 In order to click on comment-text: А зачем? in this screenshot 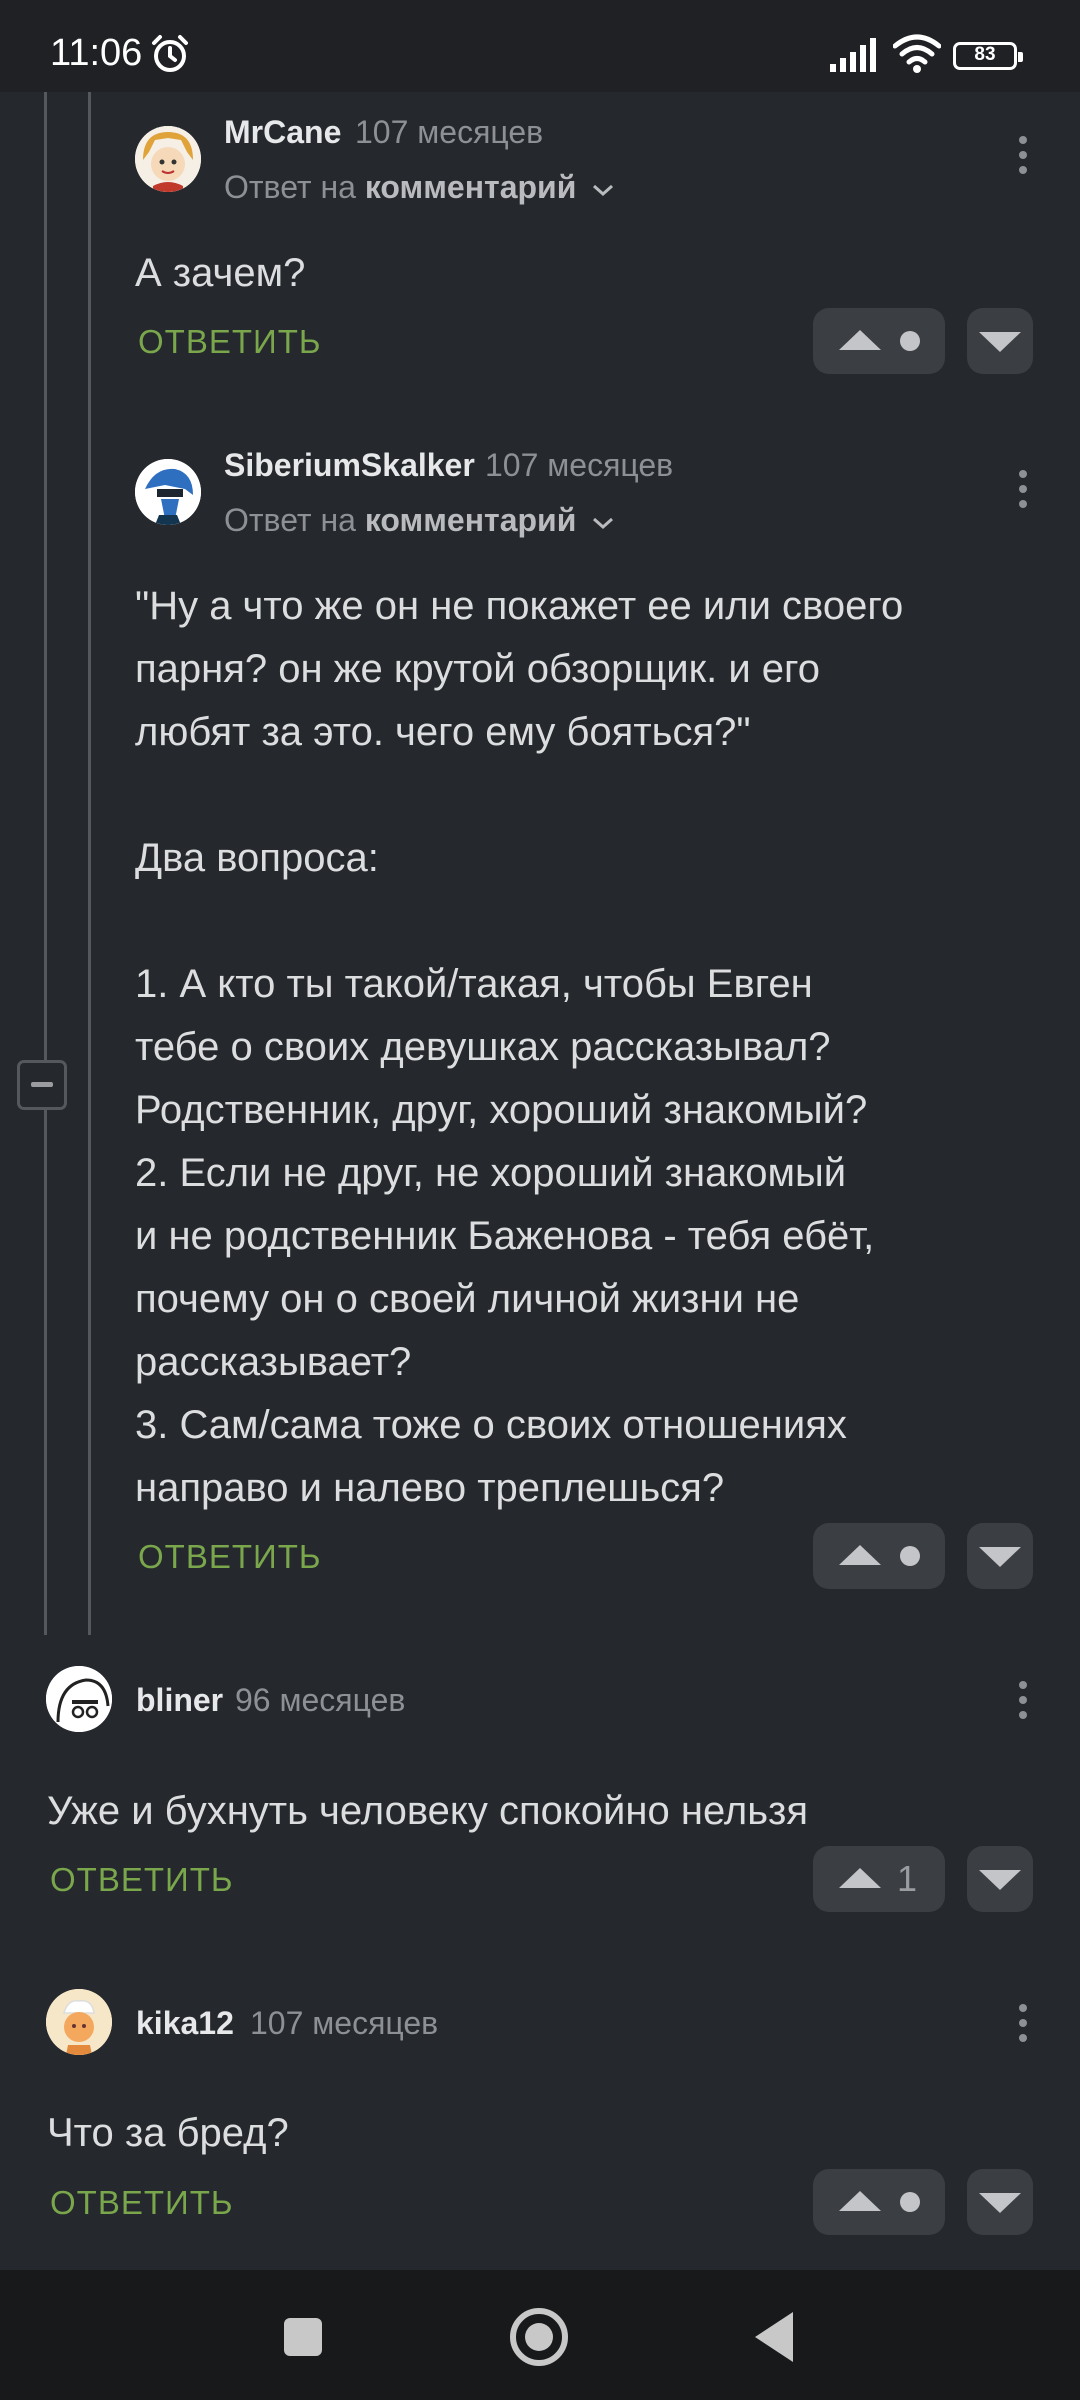, I will do `click(220, 273)`.